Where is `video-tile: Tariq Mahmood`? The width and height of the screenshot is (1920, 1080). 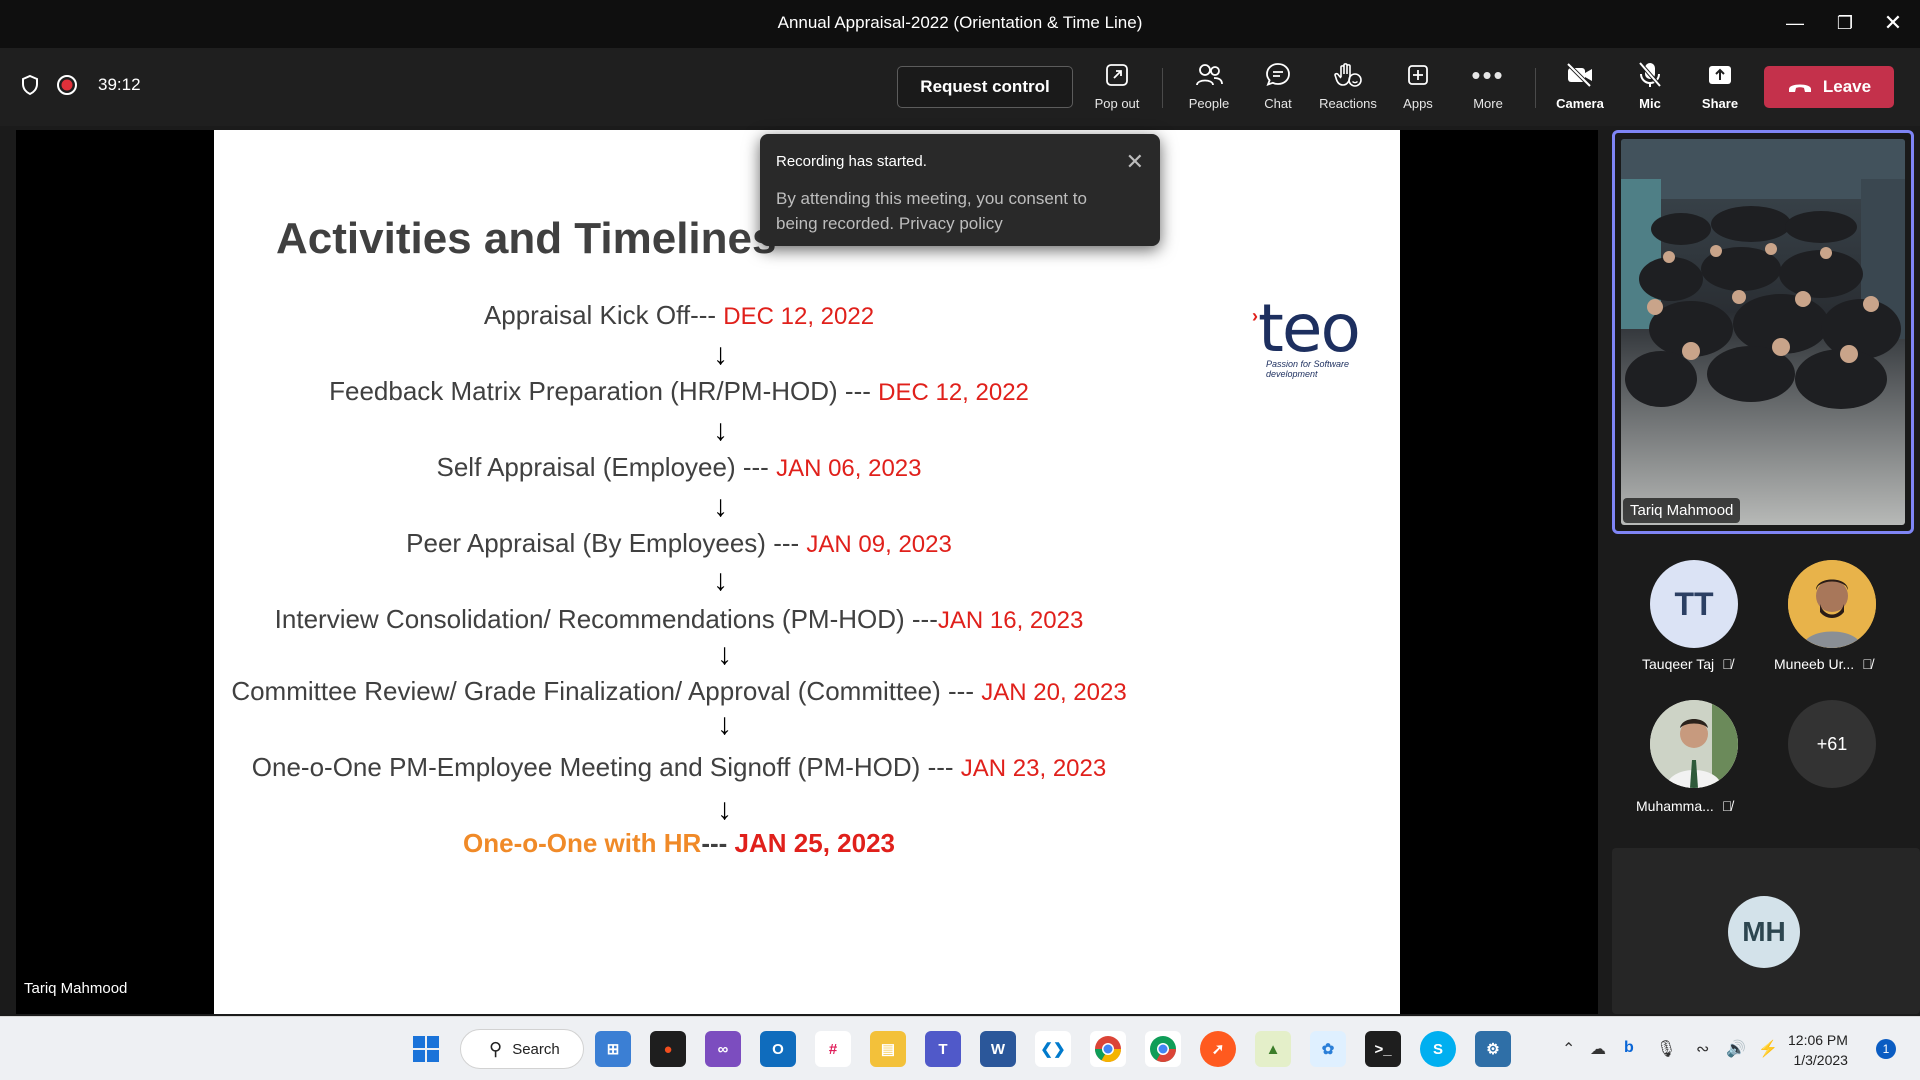 video-tile: Tariq Mahmood is located at coordinates (1763, 332).